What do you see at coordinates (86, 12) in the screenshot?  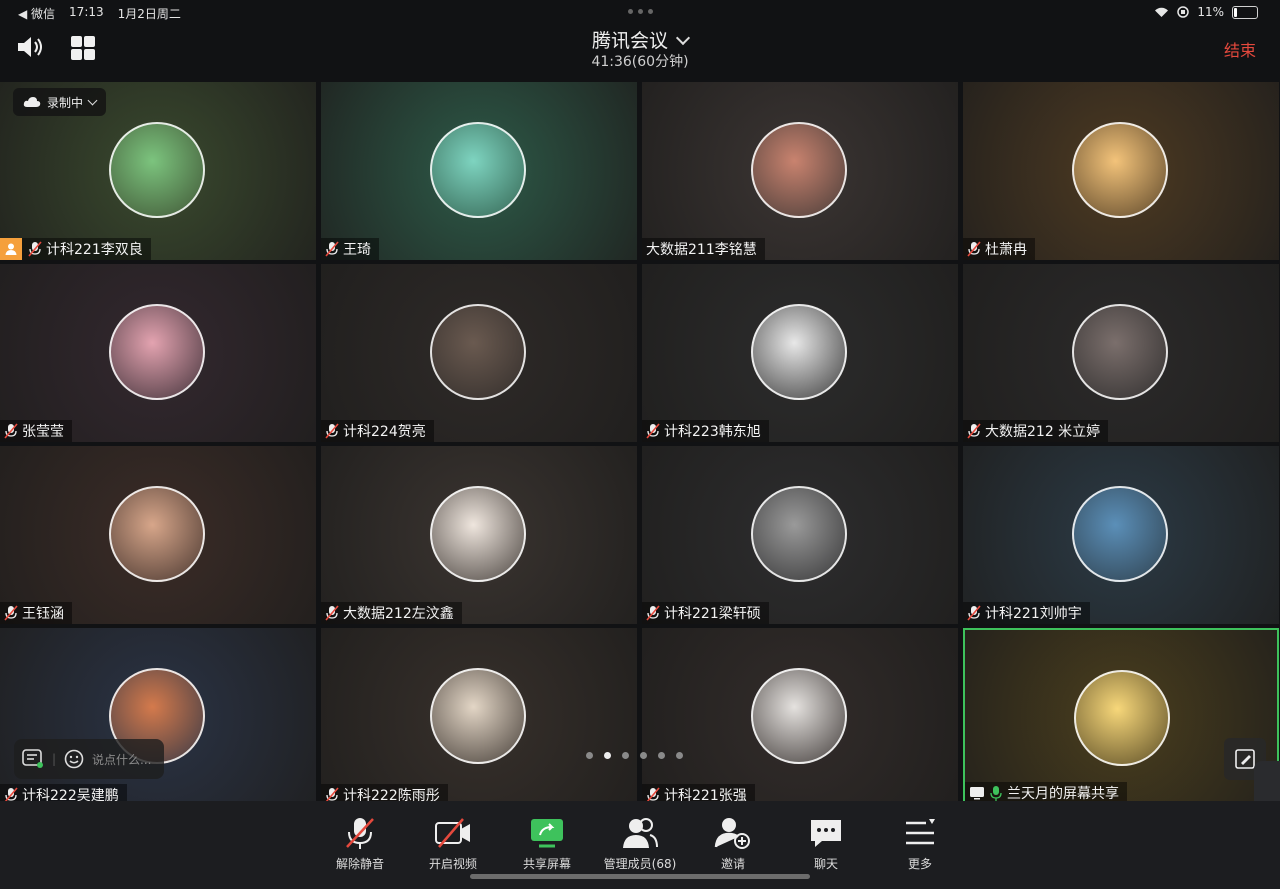 I see `status-time: 17:13` at bounding box center [86, 12].